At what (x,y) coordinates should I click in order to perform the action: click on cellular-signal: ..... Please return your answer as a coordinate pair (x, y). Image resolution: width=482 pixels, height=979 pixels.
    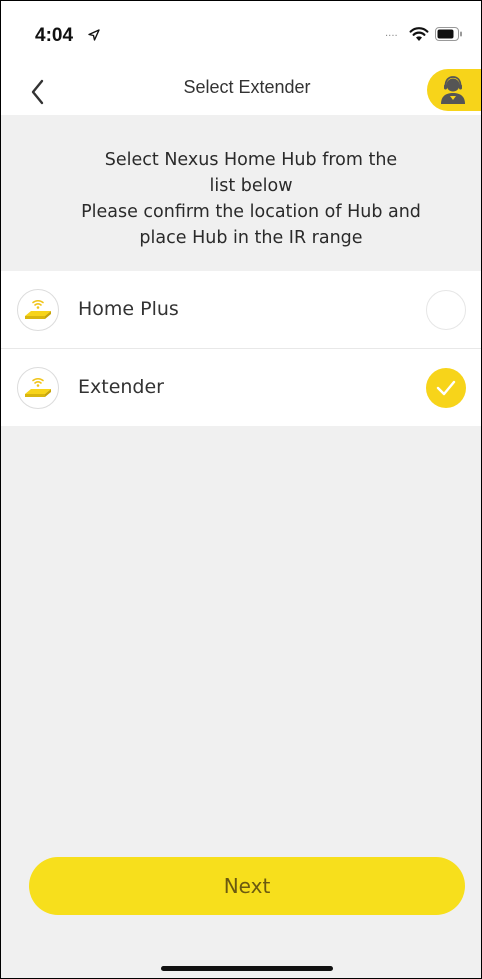
    Looking at the image, I should click on (391, 33).